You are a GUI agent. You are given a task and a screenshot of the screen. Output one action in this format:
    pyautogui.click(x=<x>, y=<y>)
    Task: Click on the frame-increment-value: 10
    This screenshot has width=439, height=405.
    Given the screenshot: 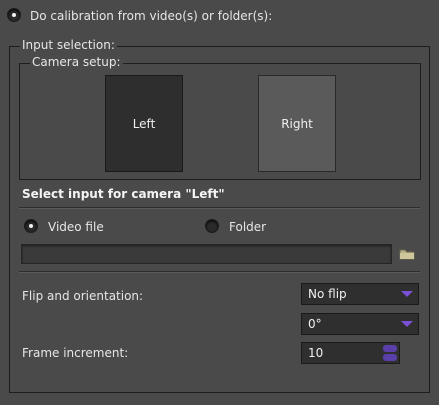 What is the action you would take?
    pyautogui.click(x=316, y=353)
    